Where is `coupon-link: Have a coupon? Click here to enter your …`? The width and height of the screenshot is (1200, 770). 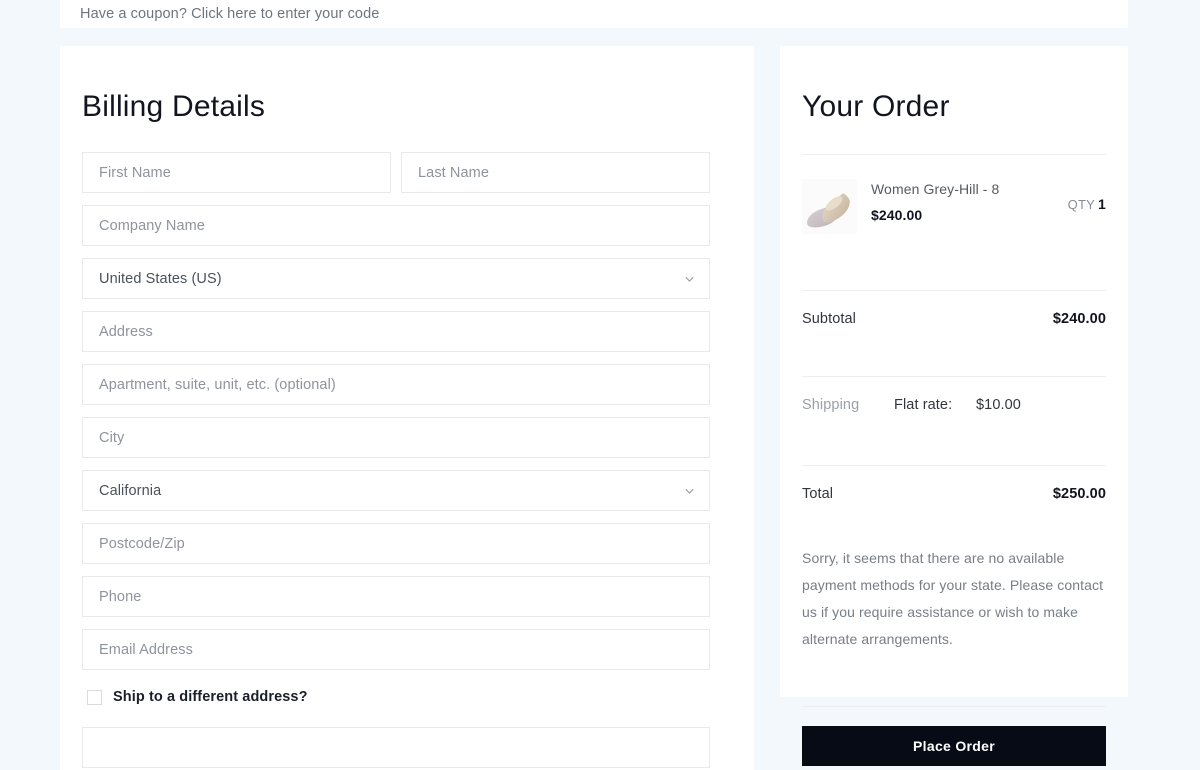 coupon-link: Have a coupon? Click here to enter your … is located at coordinates (229, 14).